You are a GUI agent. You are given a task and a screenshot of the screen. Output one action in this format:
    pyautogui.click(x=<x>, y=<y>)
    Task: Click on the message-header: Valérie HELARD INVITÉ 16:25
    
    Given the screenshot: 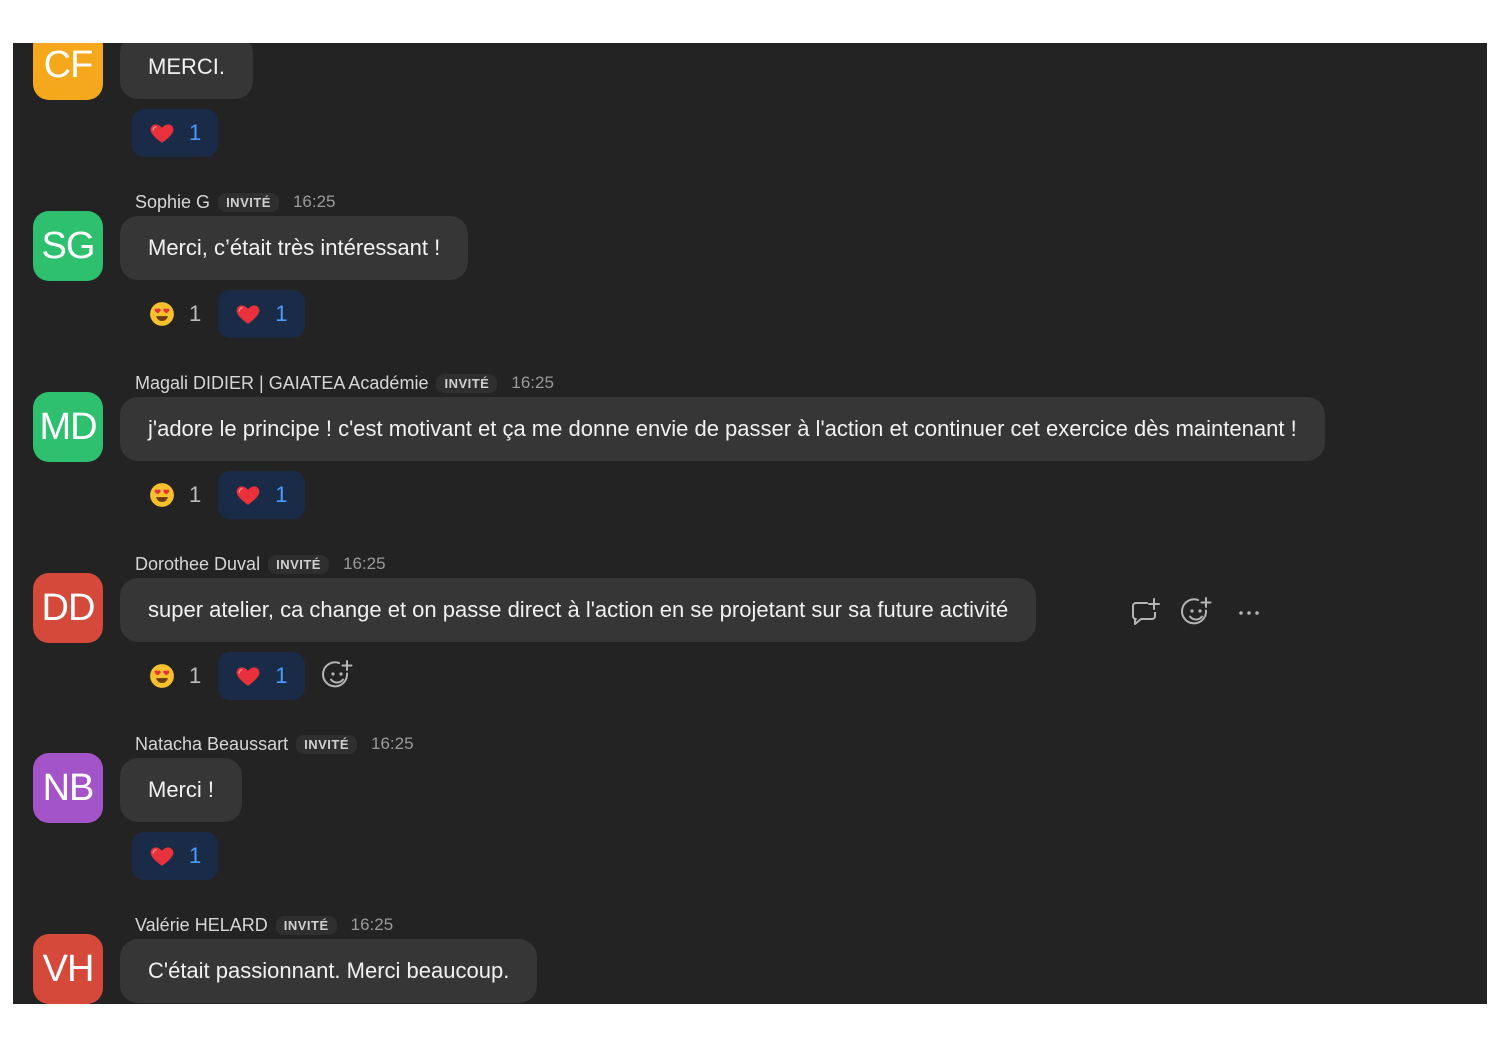 What is the action you would take?
    pyautogui.click(x=264, y=925)
    